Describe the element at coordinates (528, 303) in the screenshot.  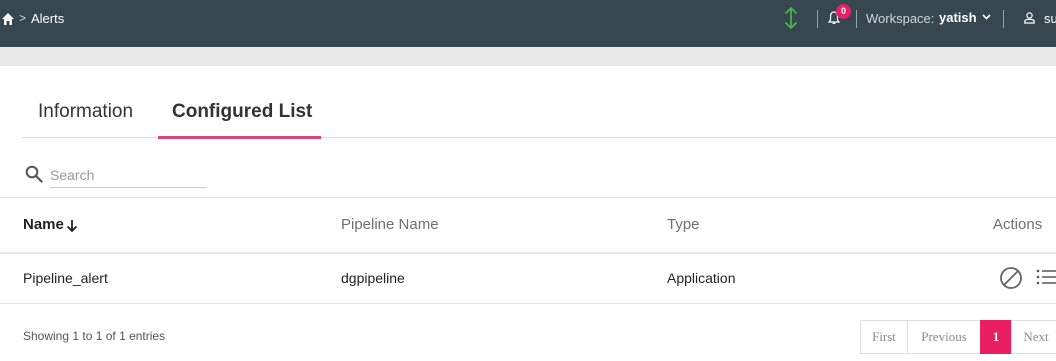
I see `table-row-border` at that location.